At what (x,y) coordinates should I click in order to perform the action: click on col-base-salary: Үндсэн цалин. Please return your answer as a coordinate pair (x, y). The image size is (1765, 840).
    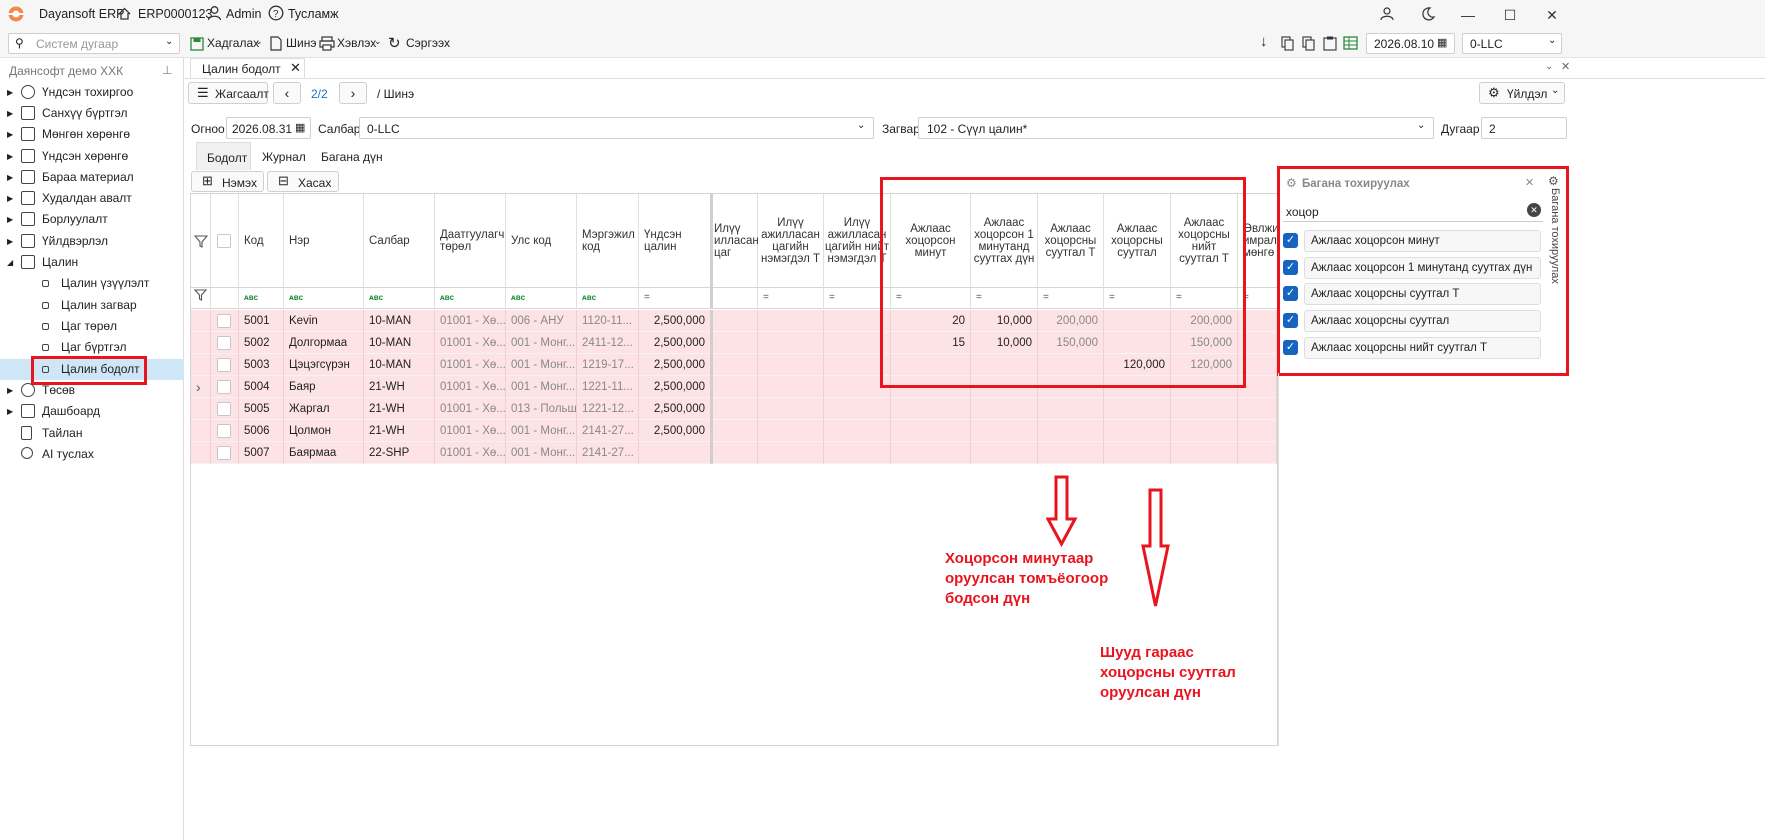
    Looking at the image, I should click on (676, 241).